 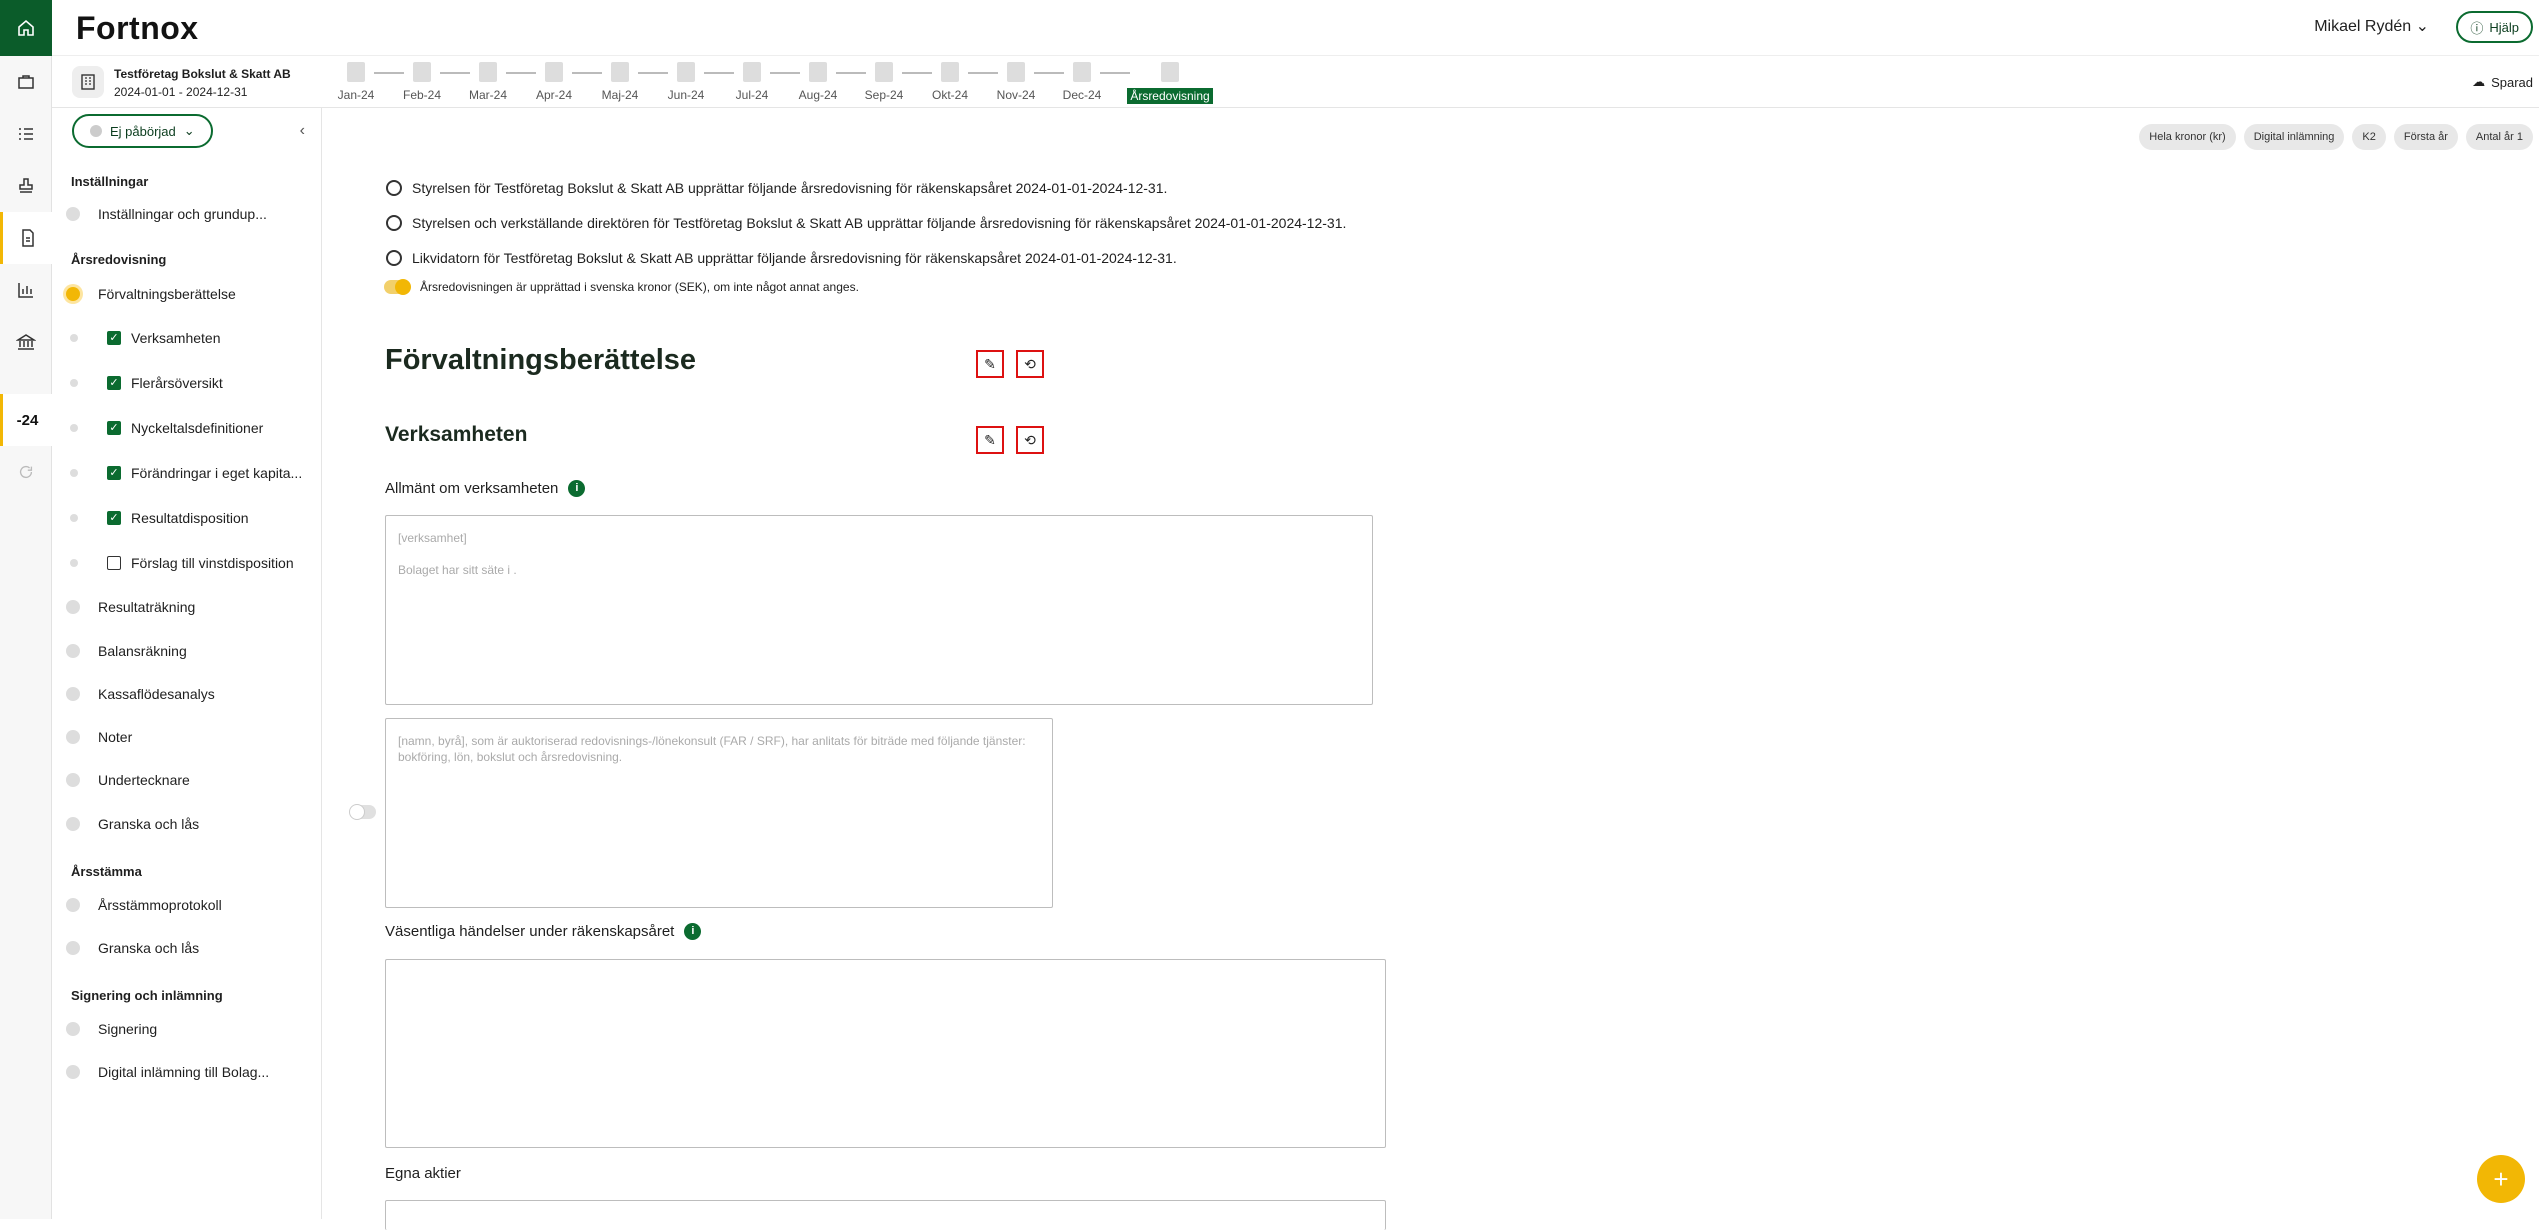 I want to click on tag-years: Antal år 1, so click(x=2499, y=137).